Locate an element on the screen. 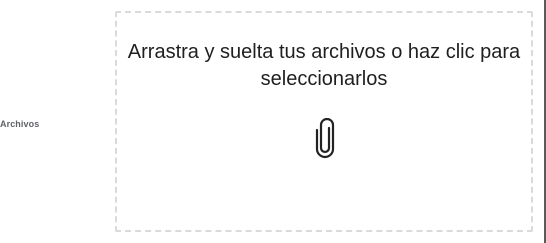  paperclip-icon is located at coordinates (325, 138).